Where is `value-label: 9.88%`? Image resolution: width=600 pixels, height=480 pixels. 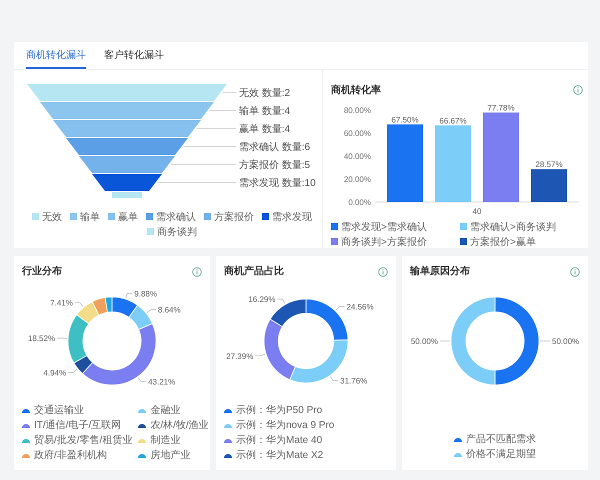
value-label: 9.88% is located at coordinates (145, 293).